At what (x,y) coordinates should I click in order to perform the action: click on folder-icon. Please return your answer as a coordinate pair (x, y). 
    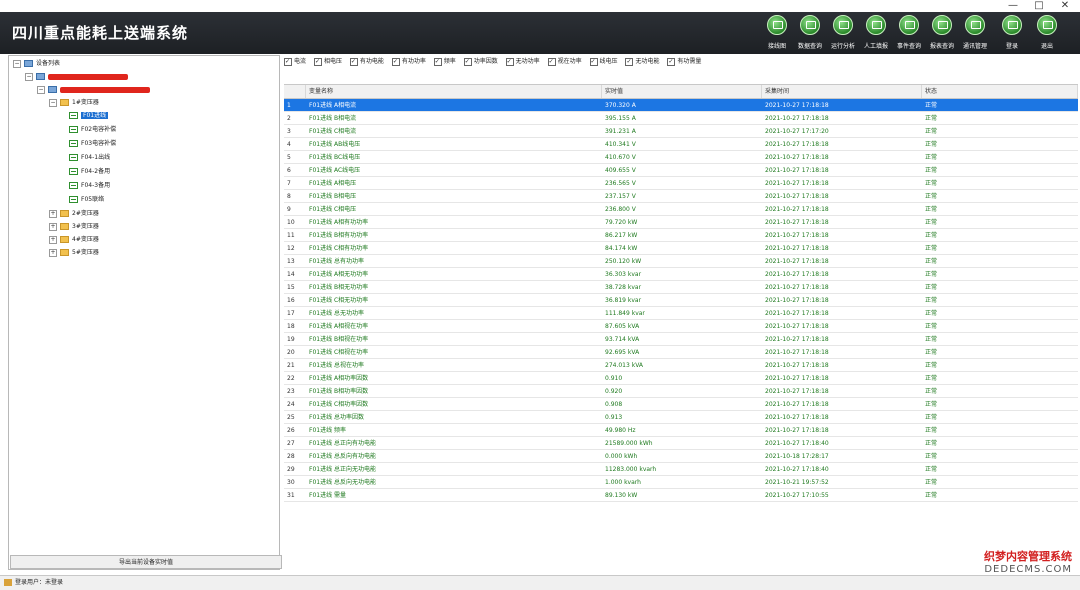
    Looking at the image, I should click on (64, 102).